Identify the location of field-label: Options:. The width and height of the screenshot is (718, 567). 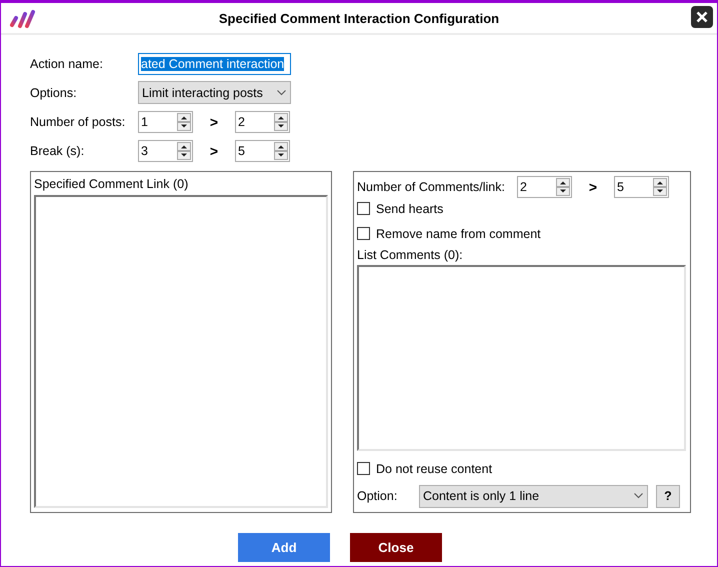
(54, 93).